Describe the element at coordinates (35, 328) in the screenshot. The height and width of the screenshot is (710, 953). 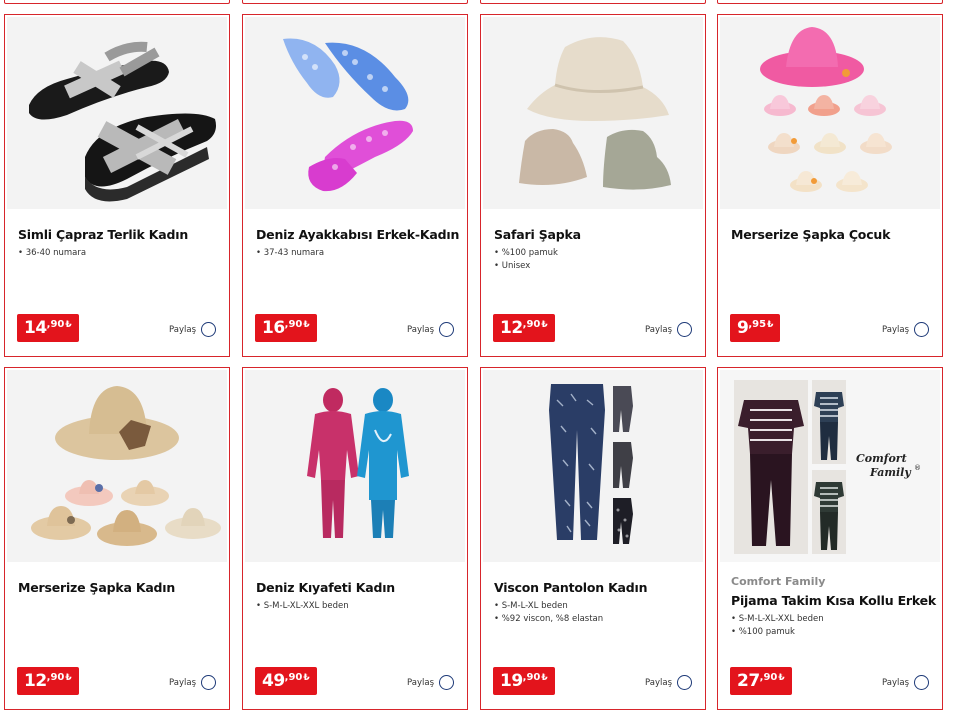
I see `price-integer: 14` at that location.